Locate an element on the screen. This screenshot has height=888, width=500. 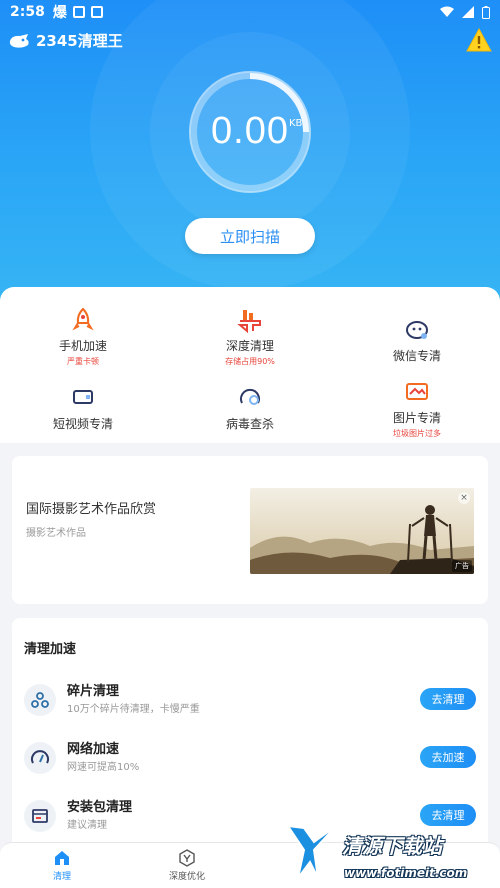
ad-subtitle: 摄影艺术作品 is located at coordinates (56, 533).